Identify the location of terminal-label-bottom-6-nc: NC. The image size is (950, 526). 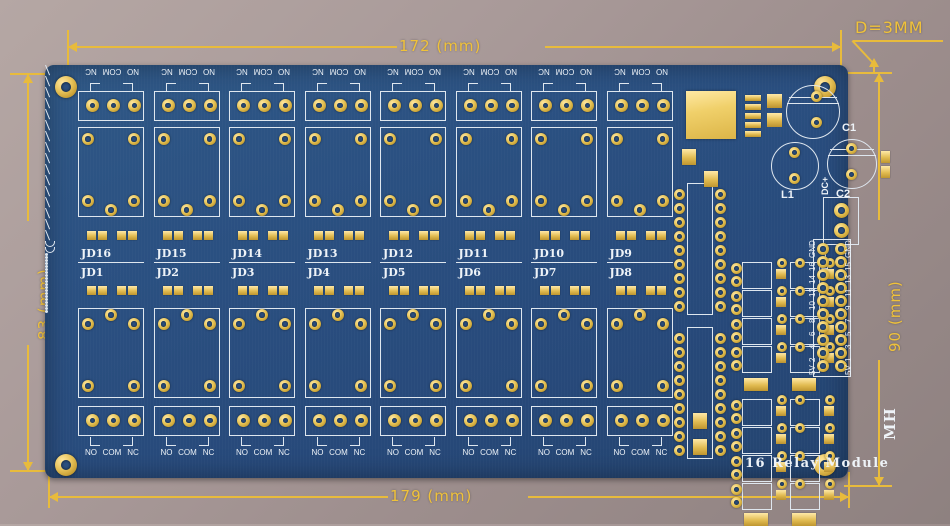
(510, 452).